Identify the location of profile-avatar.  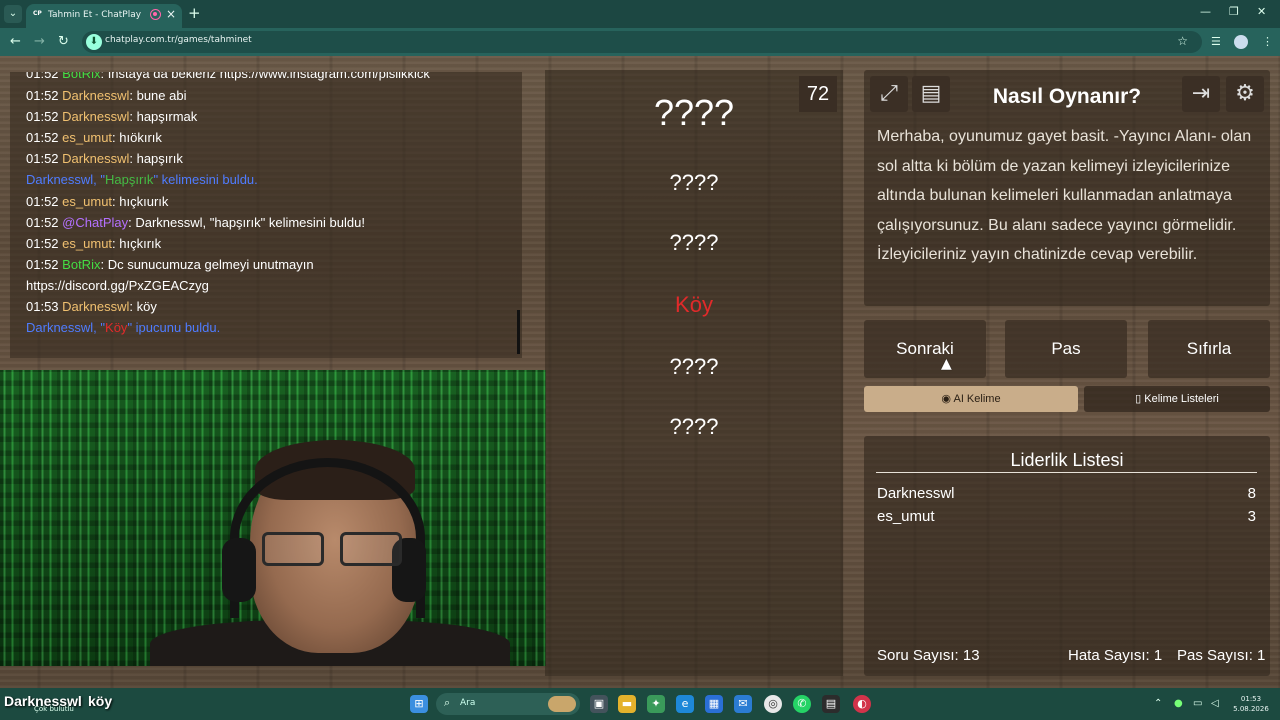
(1241, 42).